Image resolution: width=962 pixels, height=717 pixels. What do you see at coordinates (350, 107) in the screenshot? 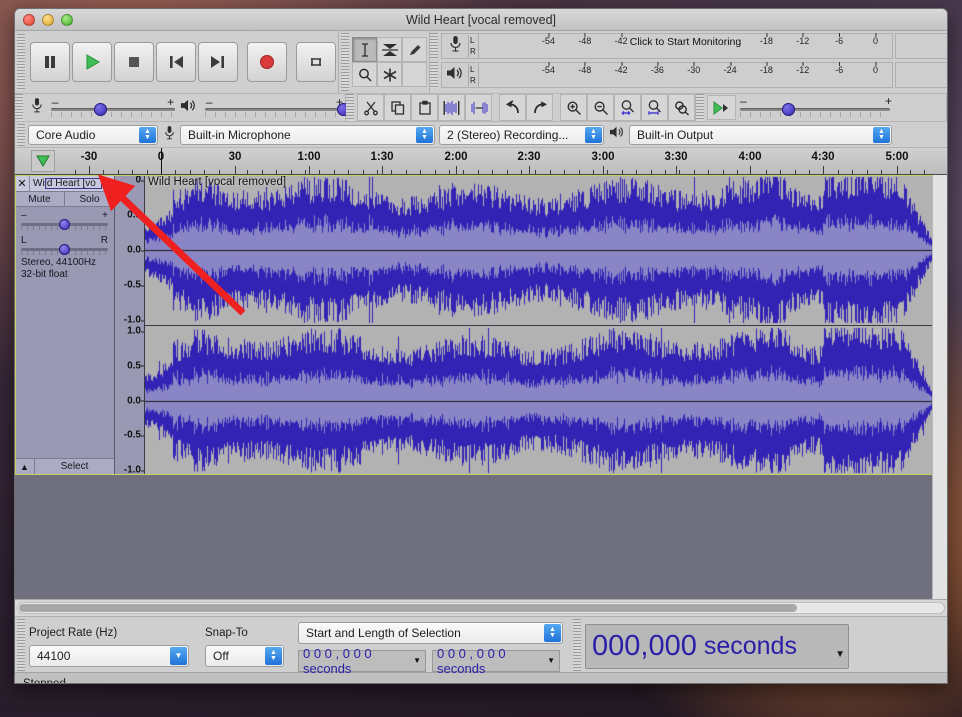
I see `edit-toolbar-grip` at bounding box center [350, 107].